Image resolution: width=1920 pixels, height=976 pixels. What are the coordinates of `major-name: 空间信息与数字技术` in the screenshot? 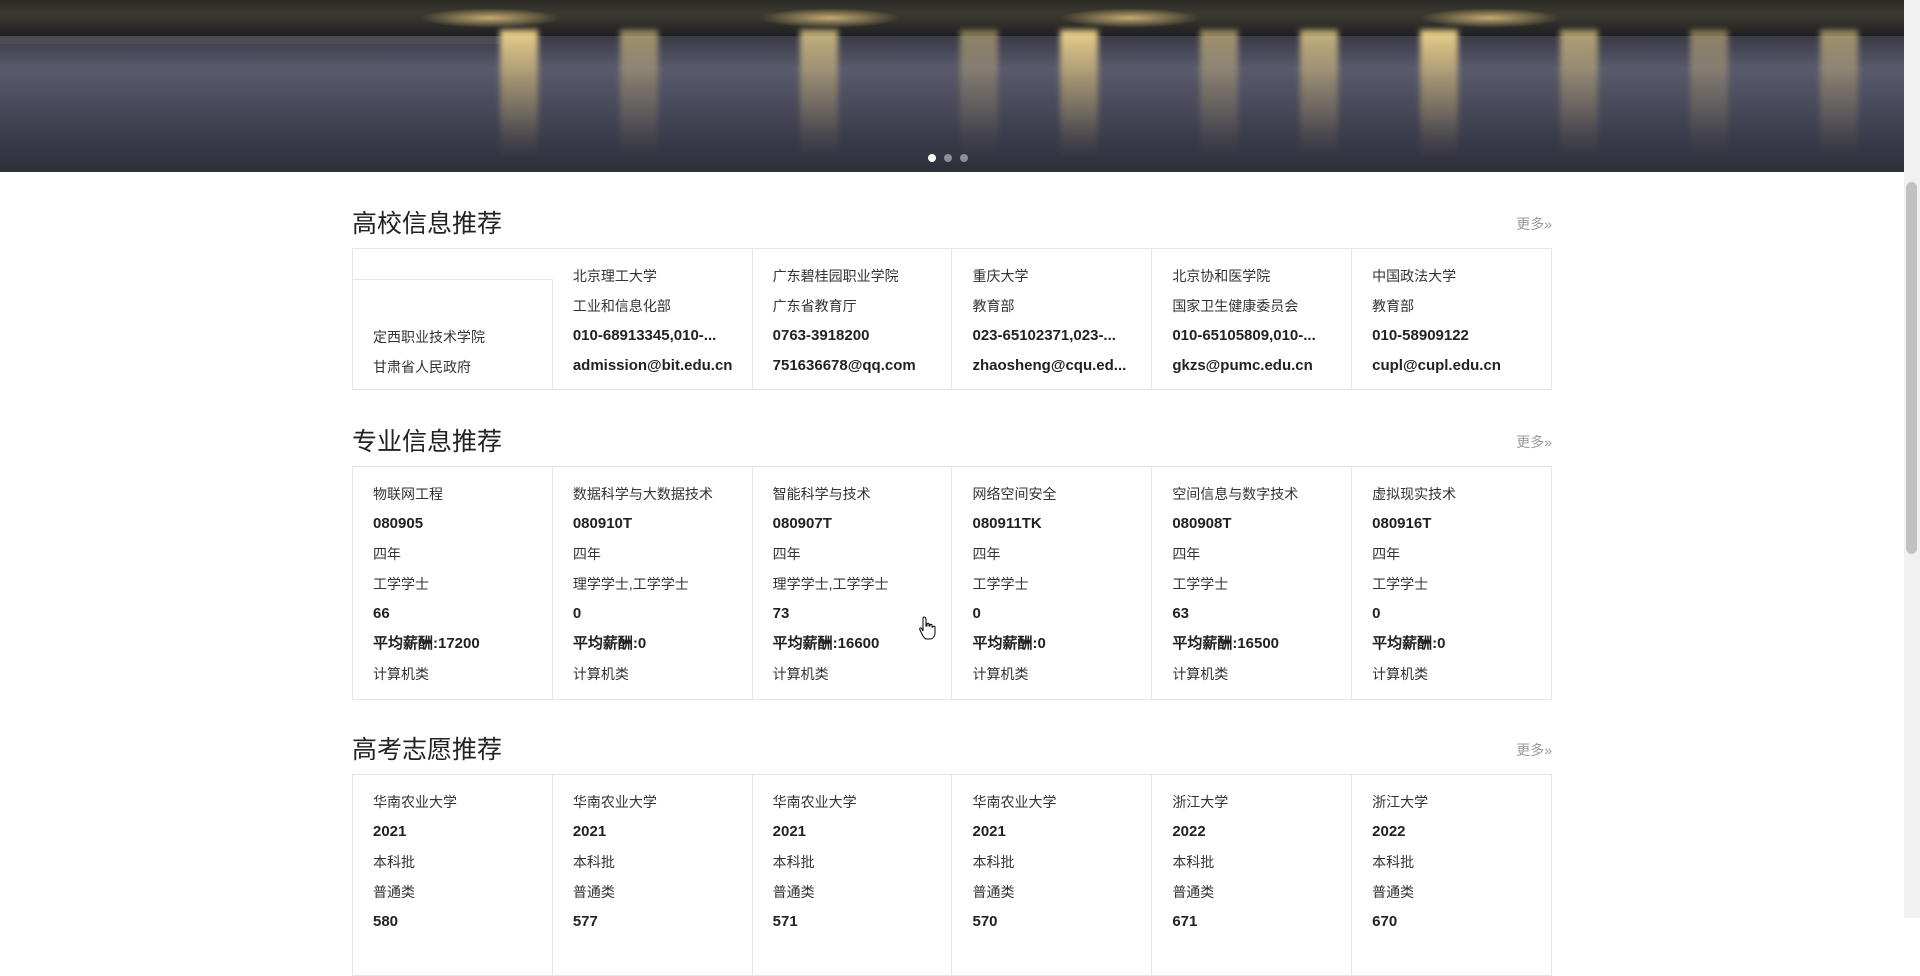 It's located at (1235, 494).